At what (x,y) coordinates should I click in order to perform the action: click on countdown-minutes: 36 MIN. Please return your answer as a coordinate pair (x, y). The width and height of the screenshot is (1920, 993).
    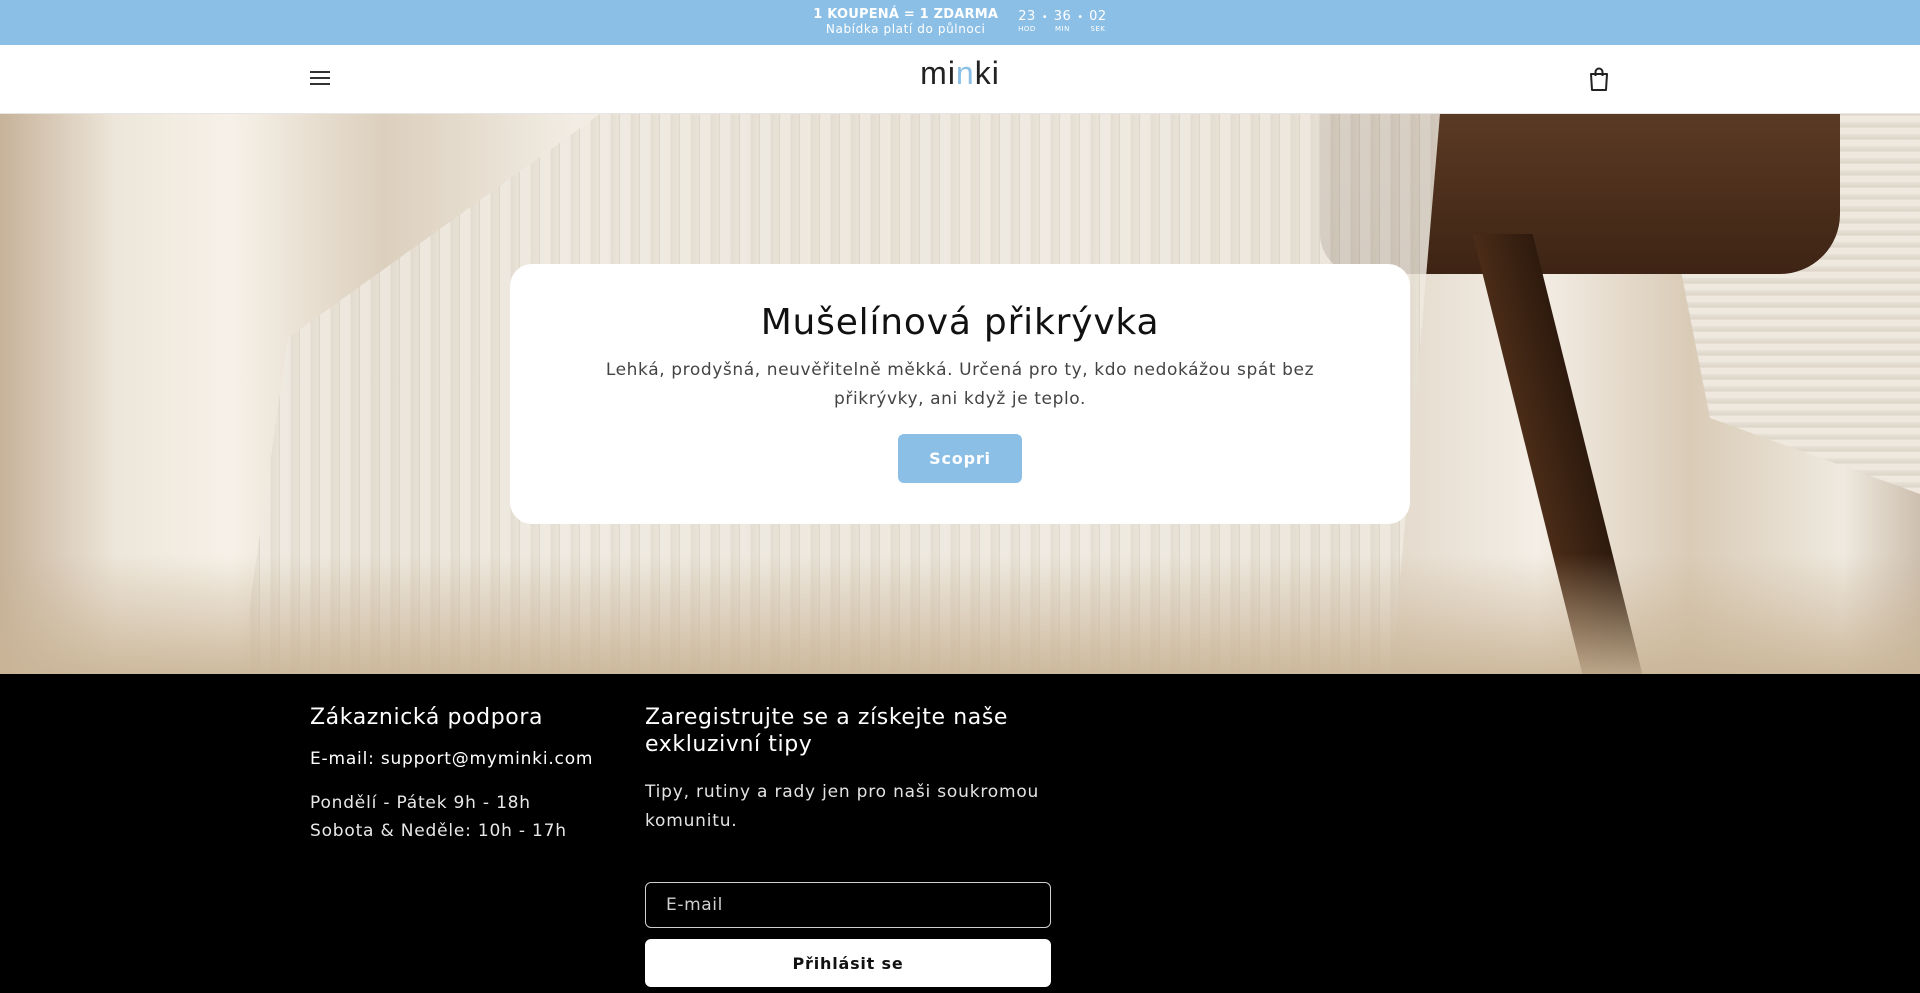
    Looking at the image, I should click on (1063, 21).